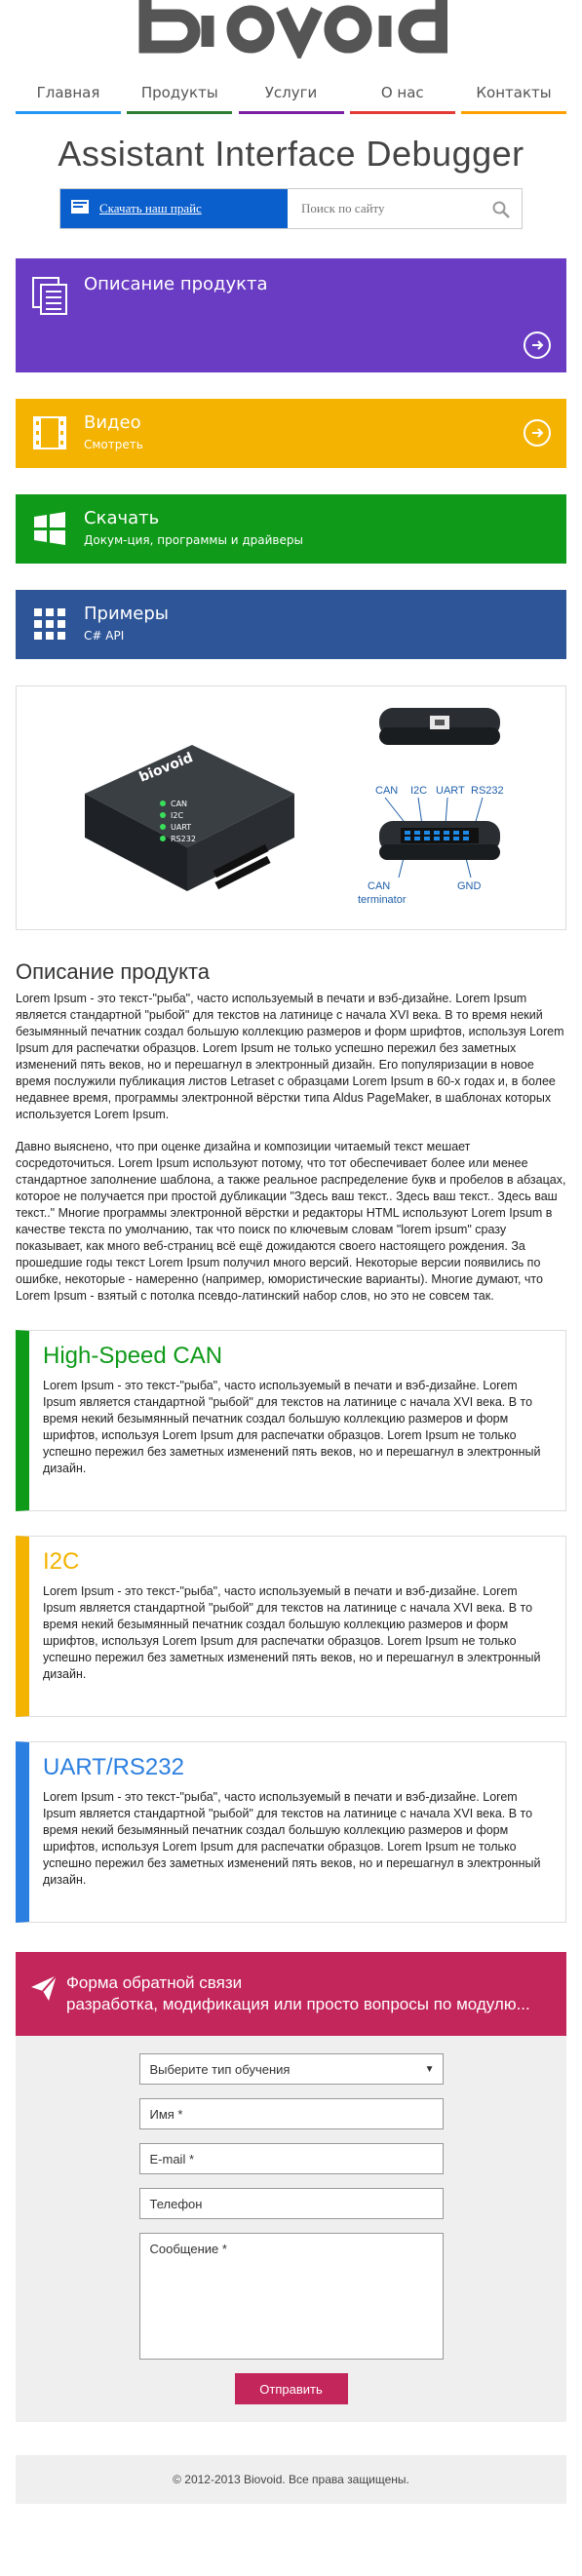 The height and width of the screenshot is (2576, 582). I want to click on logo, so click(291, 36).